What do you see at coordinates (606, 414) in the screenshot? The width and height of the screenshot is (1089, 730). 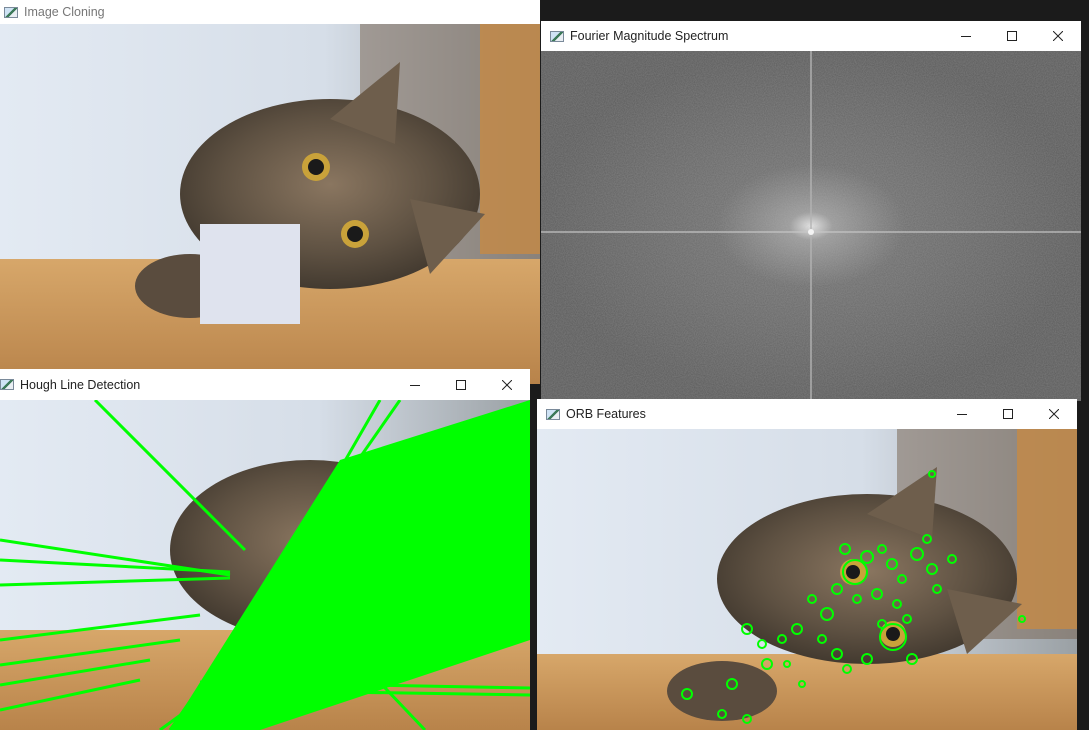 I see `window-title: ORB Features` at bounding box center [606, 414].